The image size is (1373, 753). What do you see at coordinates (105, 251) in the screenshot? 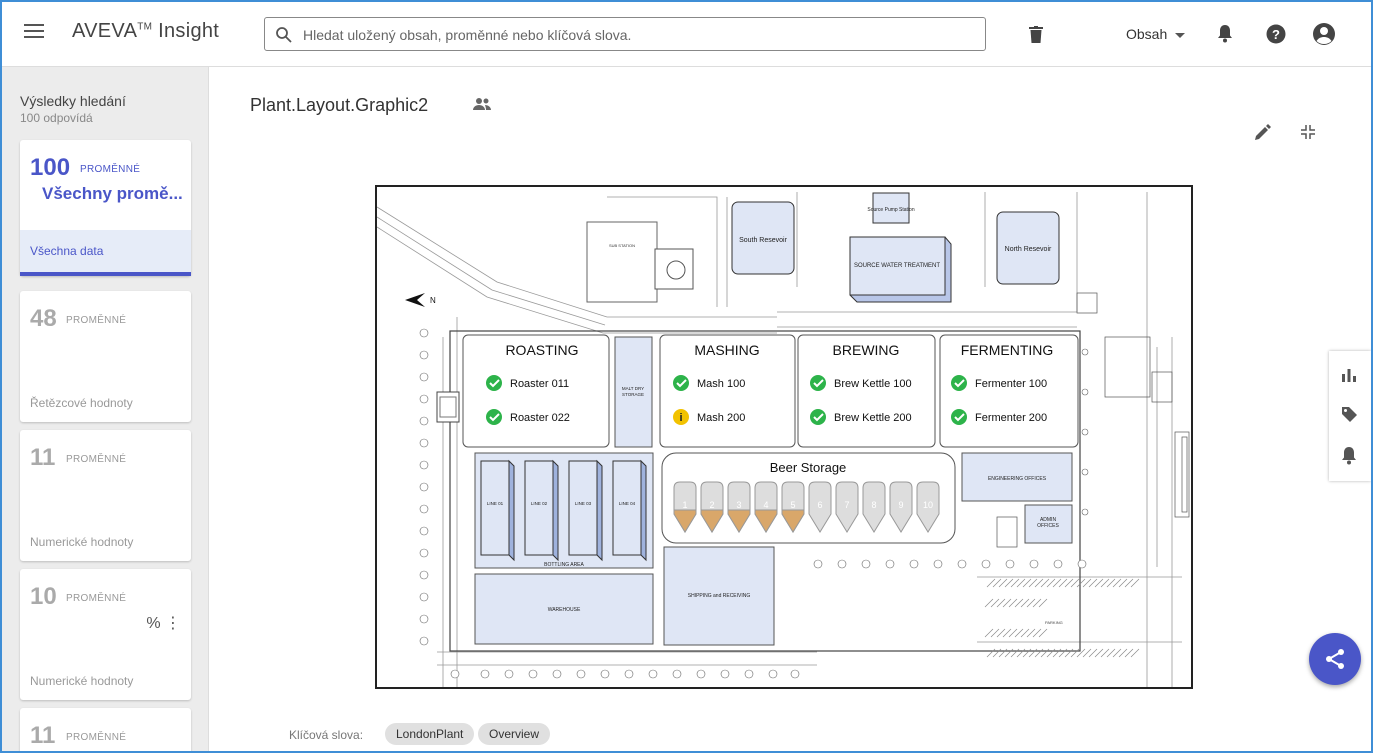
I see `card-link-strip: Všechna data` at bounding box center [105, 251].